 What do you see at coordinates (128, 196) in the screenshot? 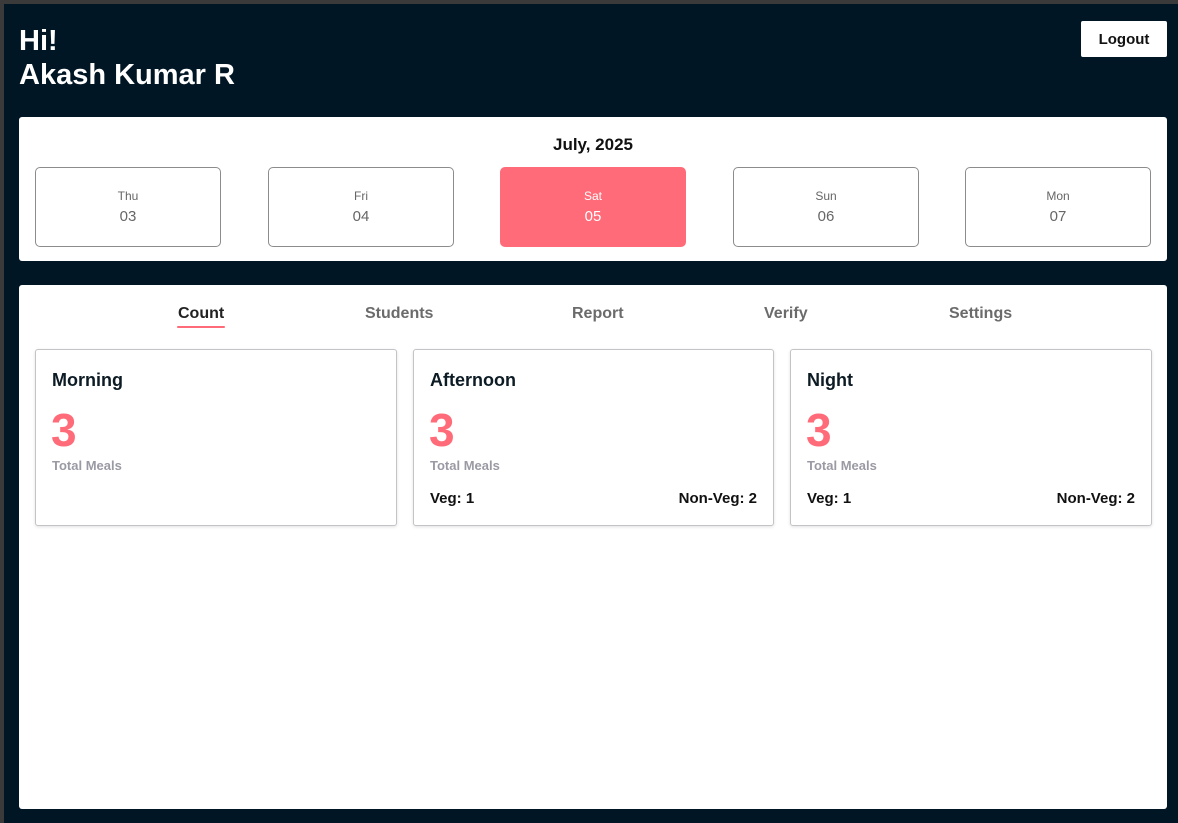
I see `day-name: Thu` at bounding box center [128, 196].